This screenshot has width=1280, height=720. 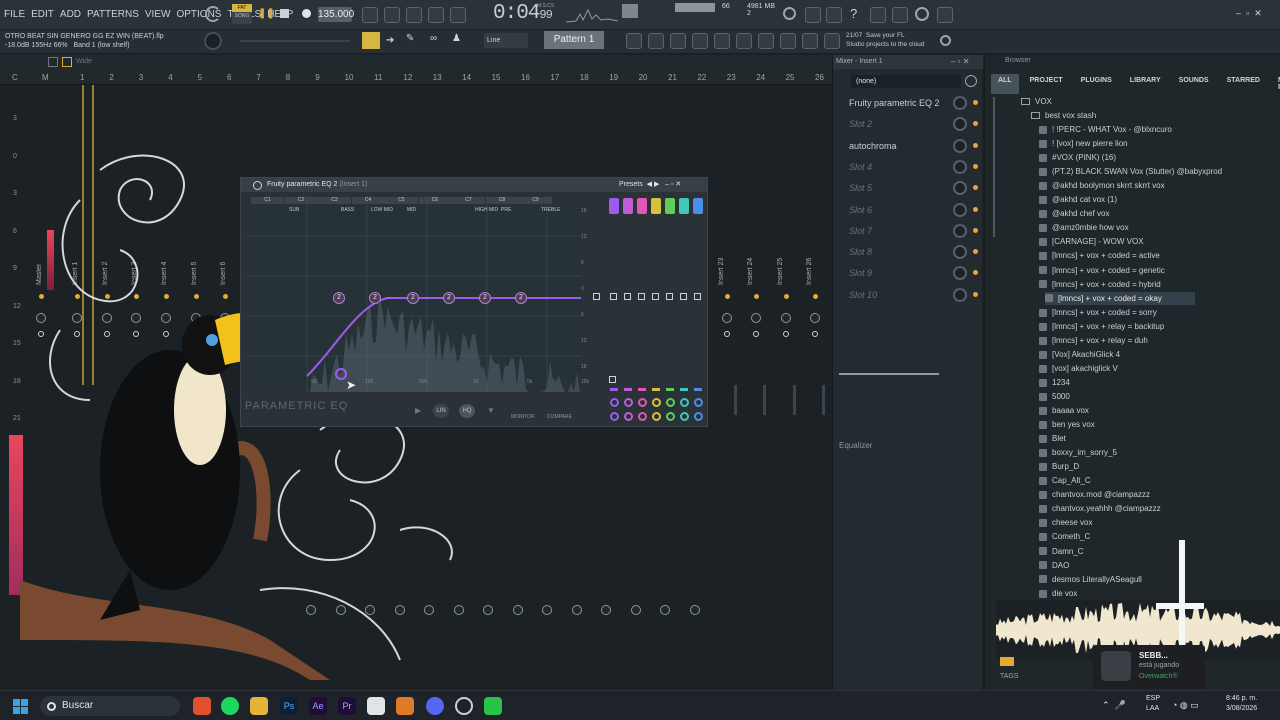 What do you see at coordinates (906, 81) in the screenshot?
I see `input-select: (none)` at bounding box center [906, 81].